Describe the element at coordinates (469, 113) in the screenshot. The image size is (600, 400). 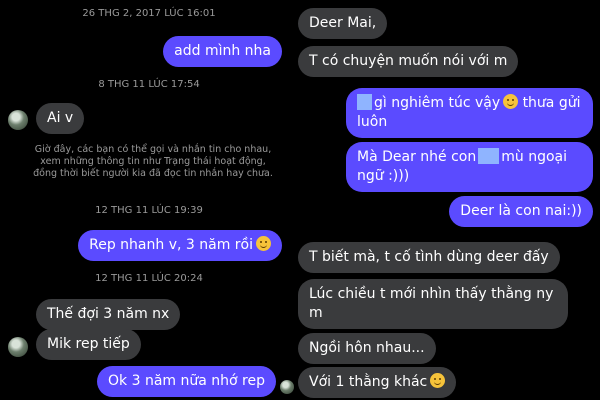
I see `message-bubble: gì nghiêm túc vậy thưa gửi luôn` at that location.